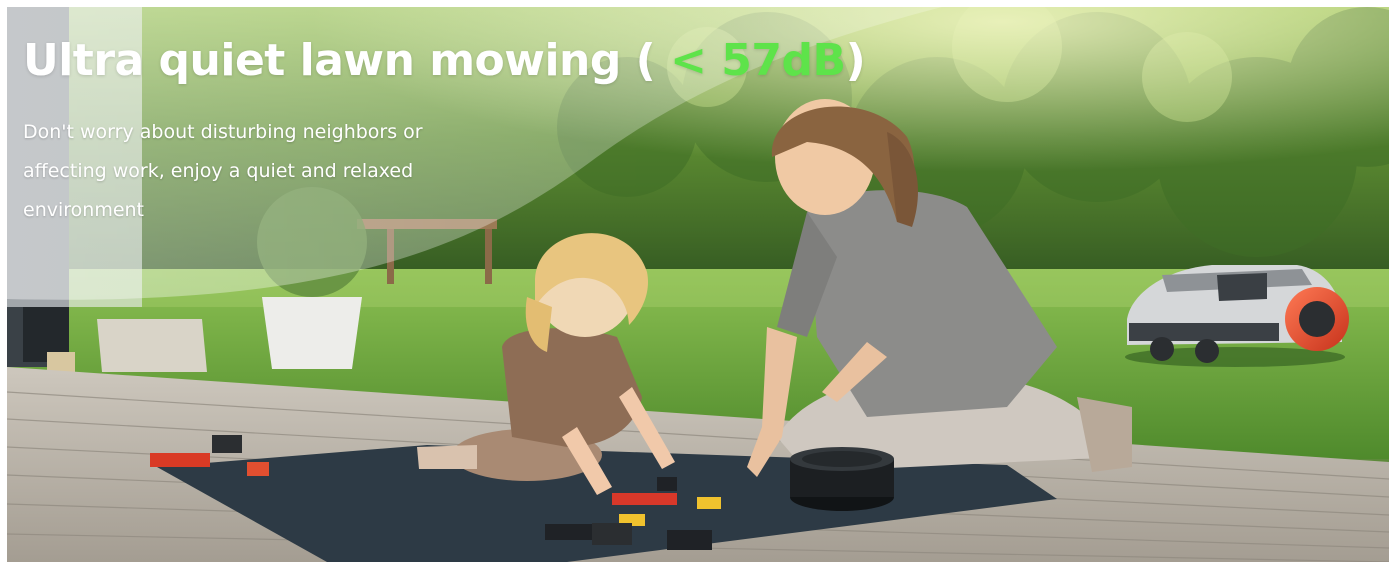 Image resolution: width=1396 pixels, height=569 pixels. I want to click on charging-base-icon, so click(842, 479).